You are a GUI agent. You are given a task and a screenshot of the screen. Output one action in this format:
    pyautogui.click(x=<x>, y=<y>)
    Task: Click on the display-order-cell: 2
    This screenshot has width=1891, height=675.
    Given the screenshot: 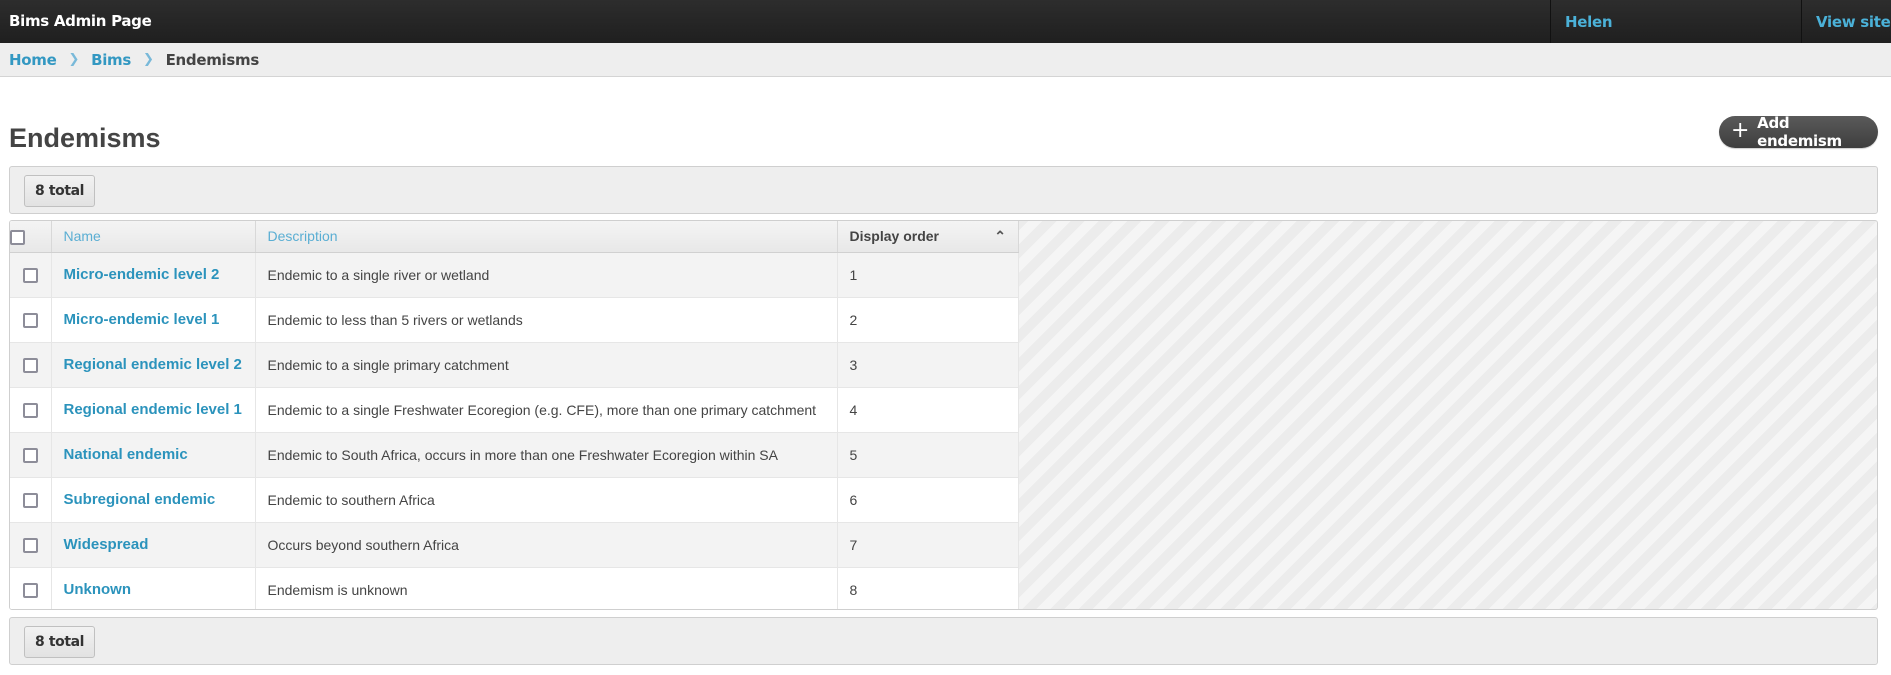 What is the action you would take?
    pyautogui.click(x=928, y=320)
    